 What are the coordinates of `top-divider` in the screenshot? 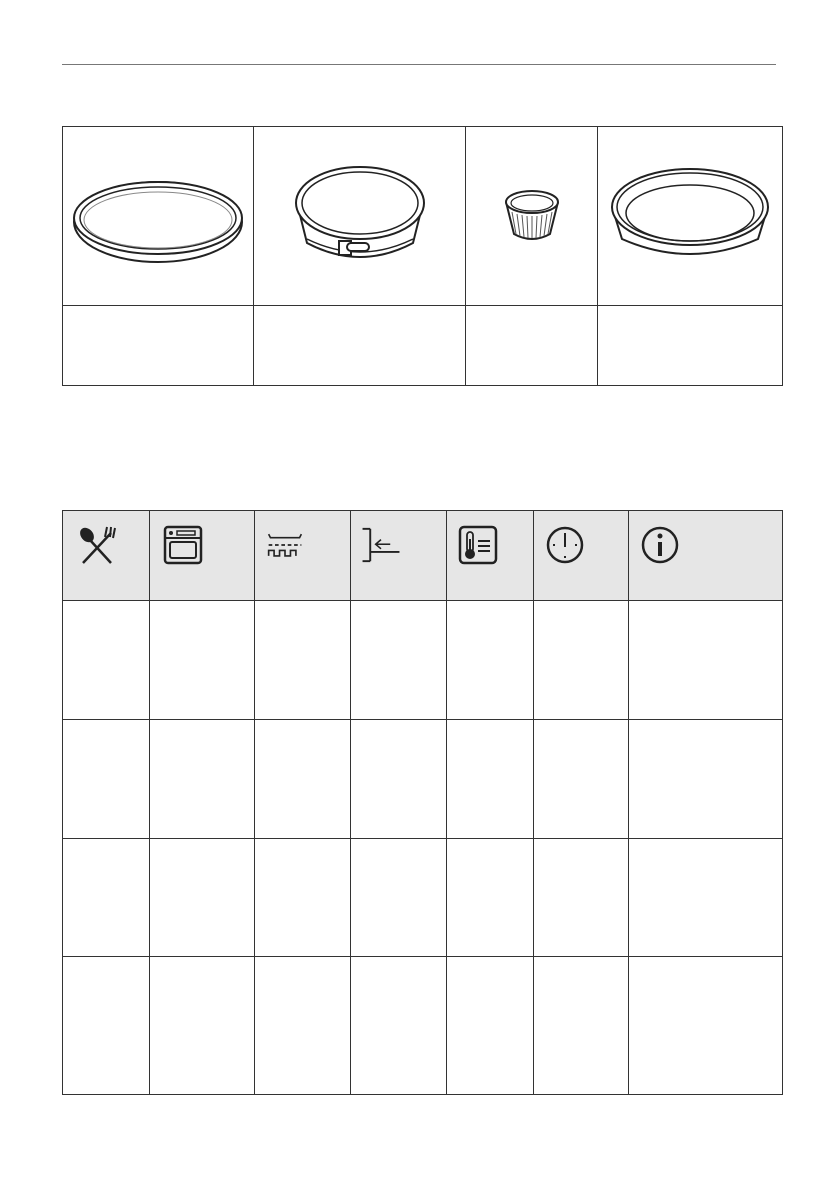 It's located at (419, 64).